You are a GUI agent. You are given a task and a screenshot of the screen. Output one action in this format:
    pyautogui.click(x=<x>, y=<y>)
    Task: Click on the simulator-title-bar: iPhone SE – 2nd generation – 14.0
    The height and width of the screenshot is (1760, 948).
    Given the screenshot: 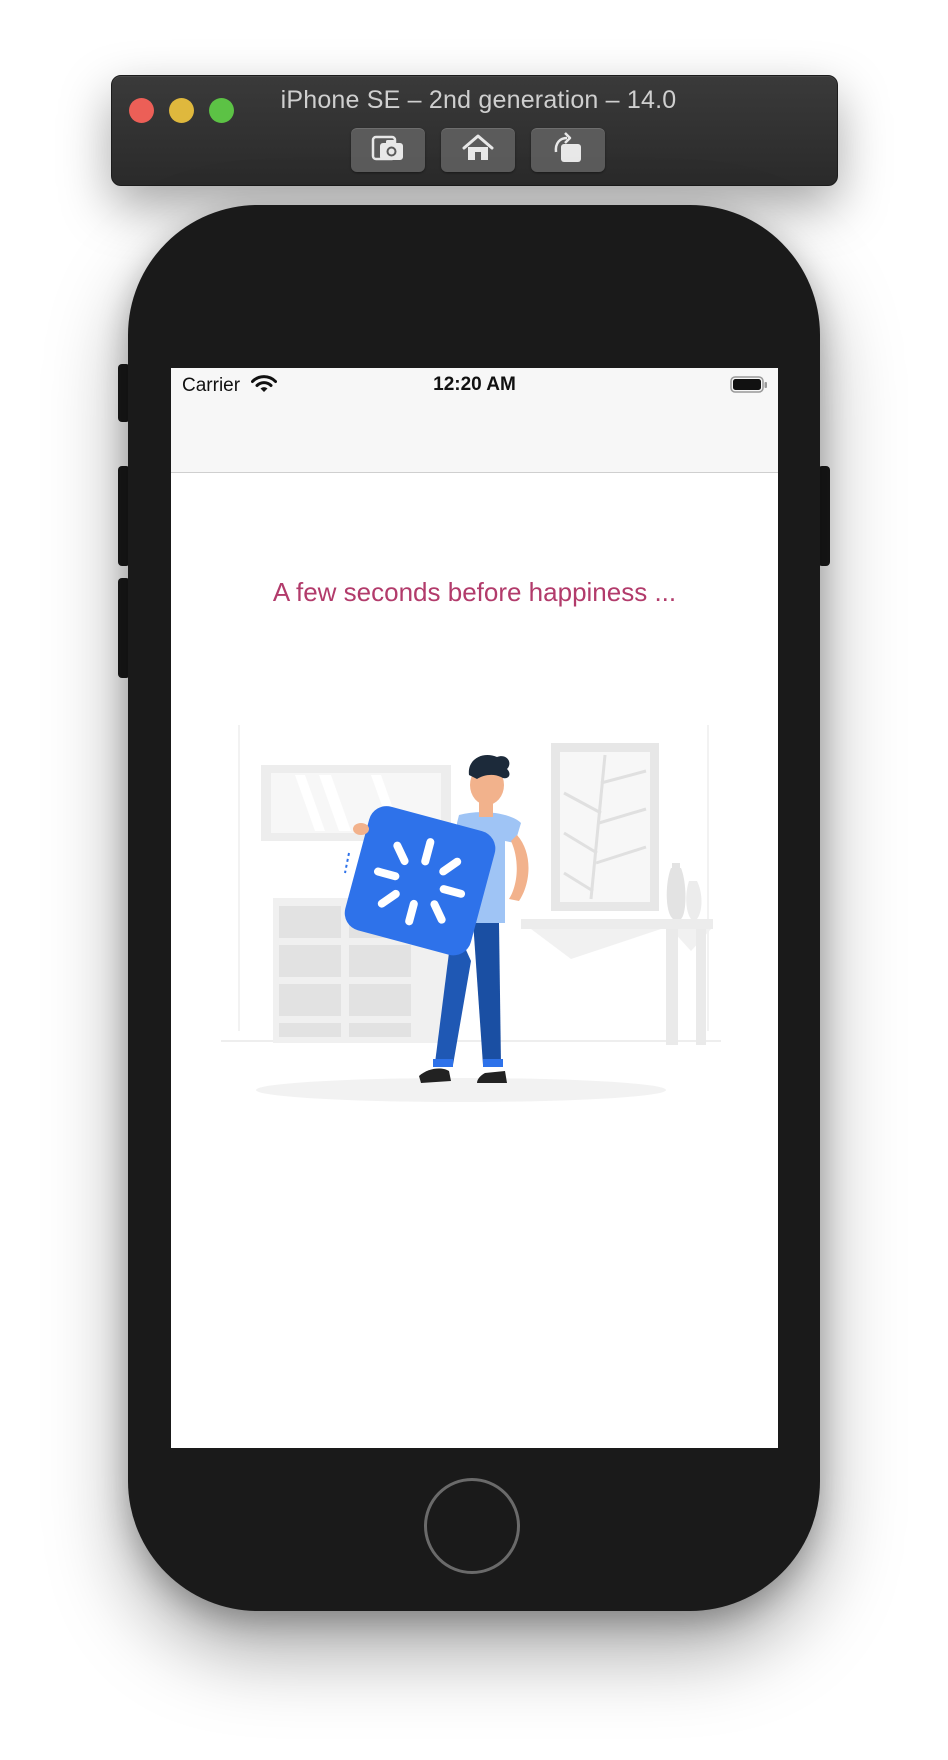 What is the action you would take?
    pyautogui.click(x=474, y=130)
    